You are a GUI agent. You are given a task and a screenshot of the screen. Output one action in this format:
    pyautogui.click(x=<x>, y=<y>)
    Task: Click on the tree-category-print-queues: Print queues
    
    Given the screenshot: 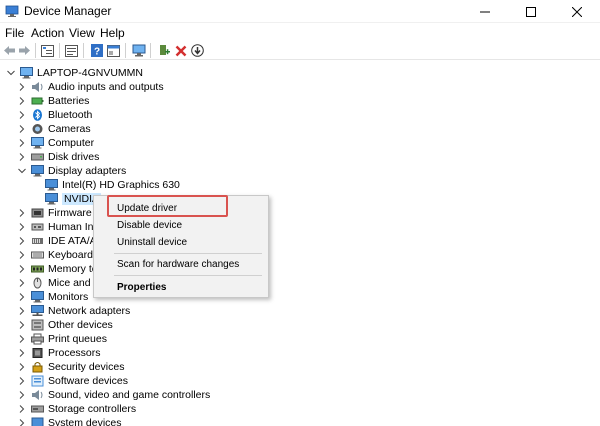 What is the action you would take?
    pyautogui.click(x=62, y=339)
    